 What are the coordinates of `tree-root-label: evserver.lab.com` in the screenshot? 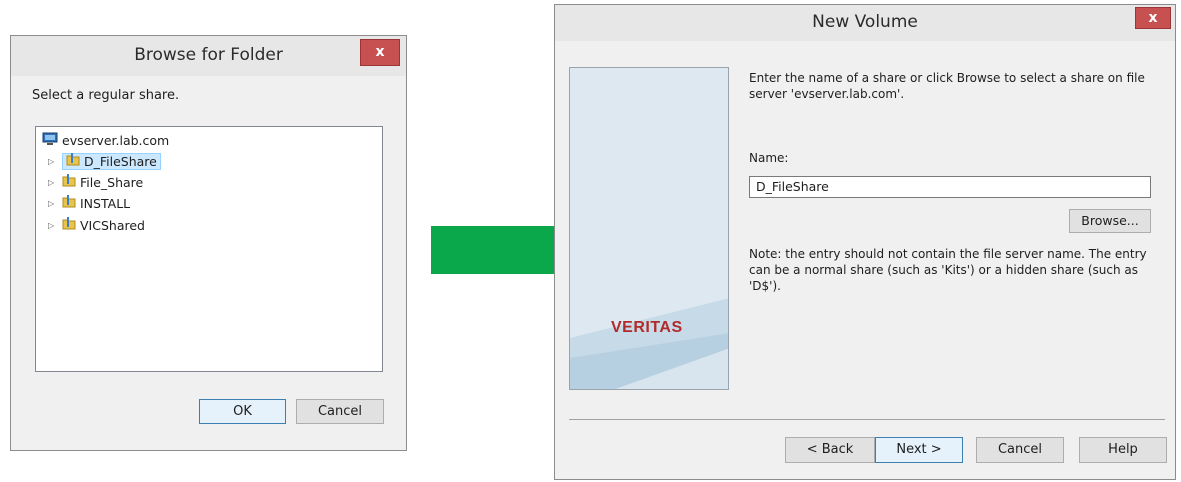 It's located at (116, 140).